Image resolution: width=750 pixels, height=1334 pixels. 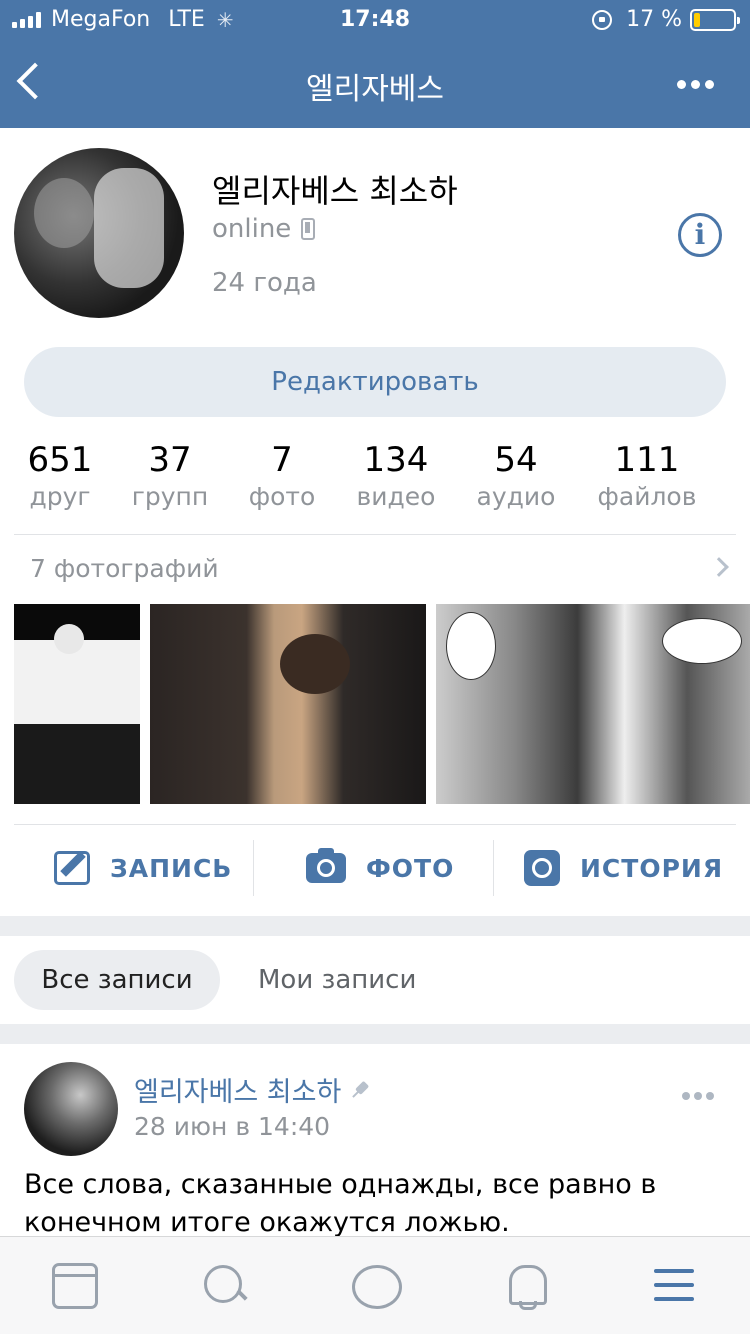 I want to click on add-photo-button: ФОТО, so click(x=380, y=868).